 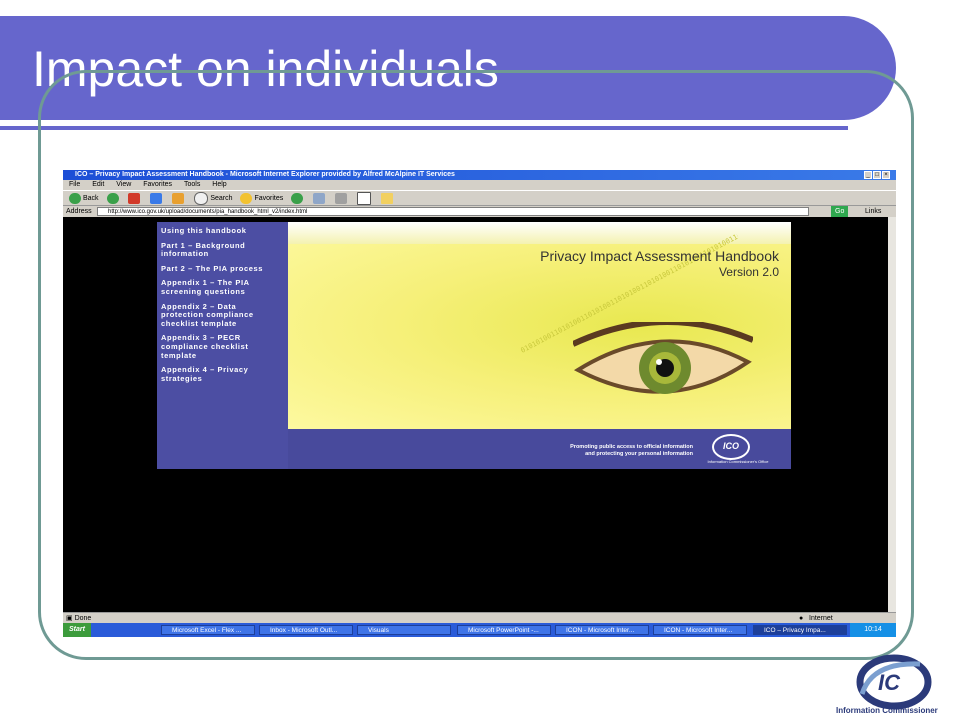 I want to click on status-text: Done, so click(x=83, y=618).